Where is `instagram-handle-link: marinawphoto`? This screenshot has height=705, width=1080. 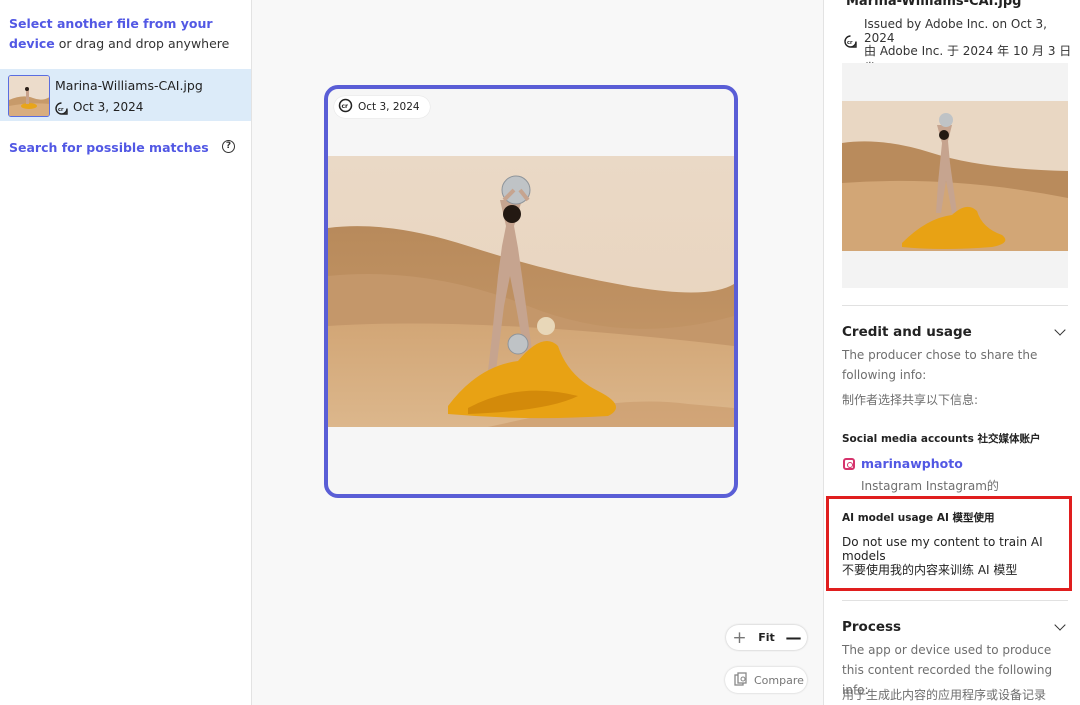 instagram-handle-link: marinawphoto is located at coordinates (912, 463).